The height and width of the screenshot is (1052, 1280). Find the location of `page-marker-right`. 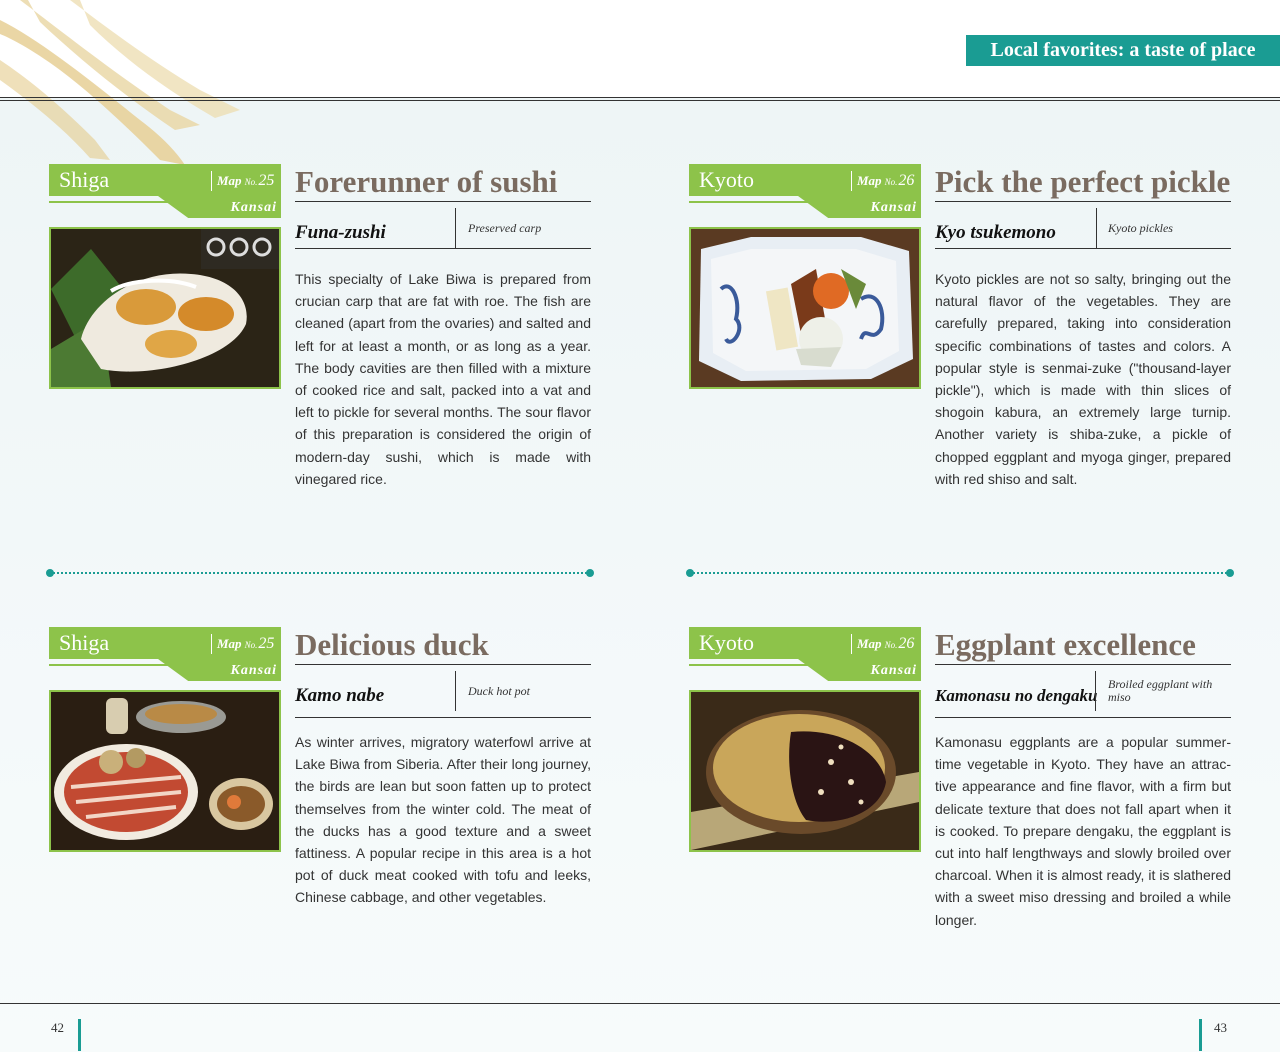

page-marker-right is located at coordinates (1200, 1035).